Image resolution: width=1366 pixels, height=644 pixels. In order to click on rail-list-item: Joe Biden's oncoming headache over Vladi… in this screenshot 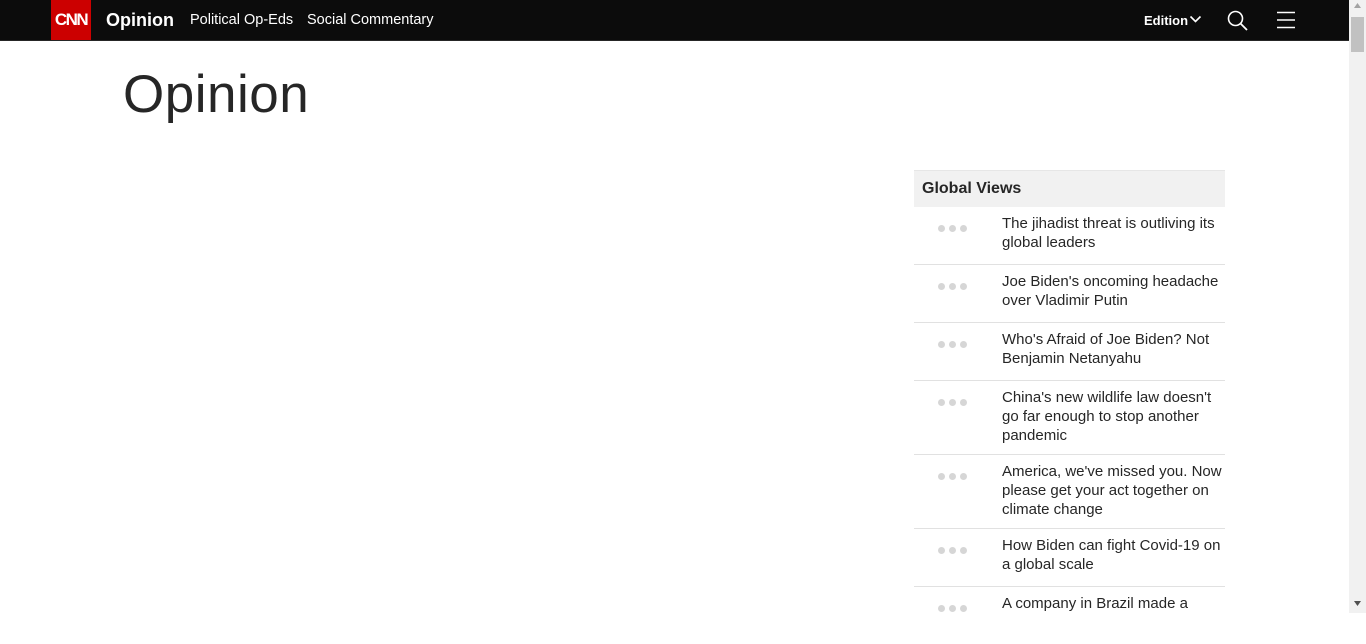, I will do `click(1069, 293)`.